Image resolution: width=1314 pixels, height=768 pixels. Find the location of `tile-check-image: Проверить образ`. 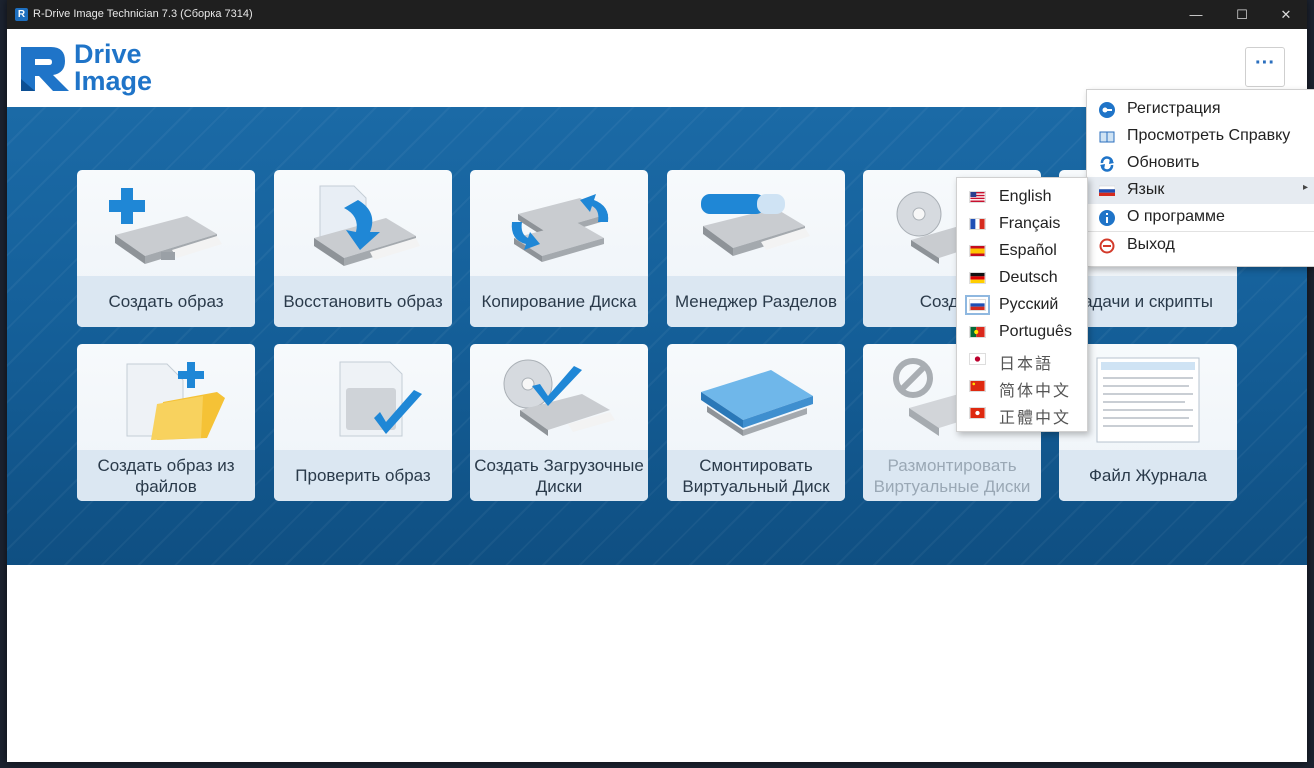

tile-check-image: Проверить образ is located at coordinates (363, 422).